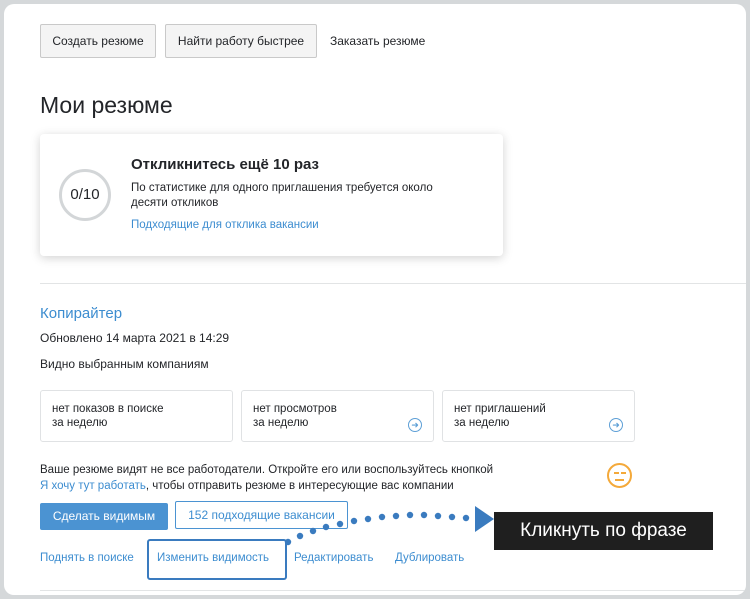  Describe the element at coordinates (603, 531) in the screenshot. I see `instruction-callout: Кликнуть по фразе` at that location.